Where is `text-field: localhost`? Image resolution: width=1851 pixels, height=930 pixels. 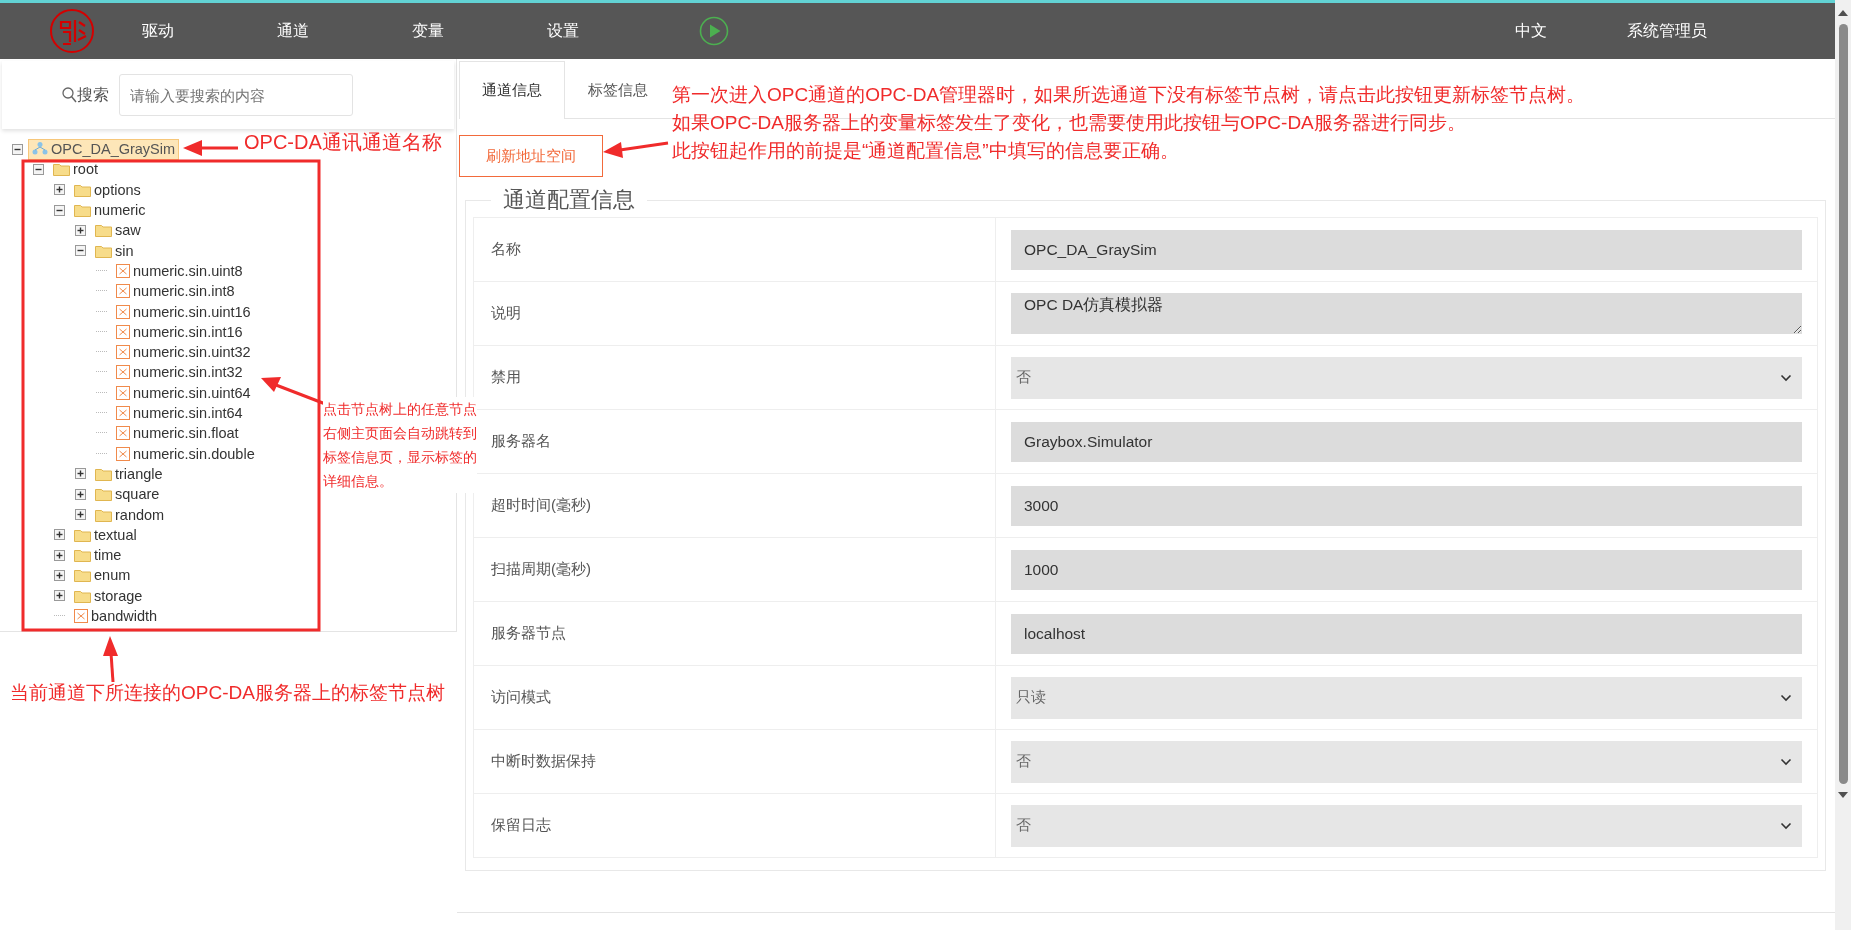
text-field: localhost is located at coordinates (1406, 633).